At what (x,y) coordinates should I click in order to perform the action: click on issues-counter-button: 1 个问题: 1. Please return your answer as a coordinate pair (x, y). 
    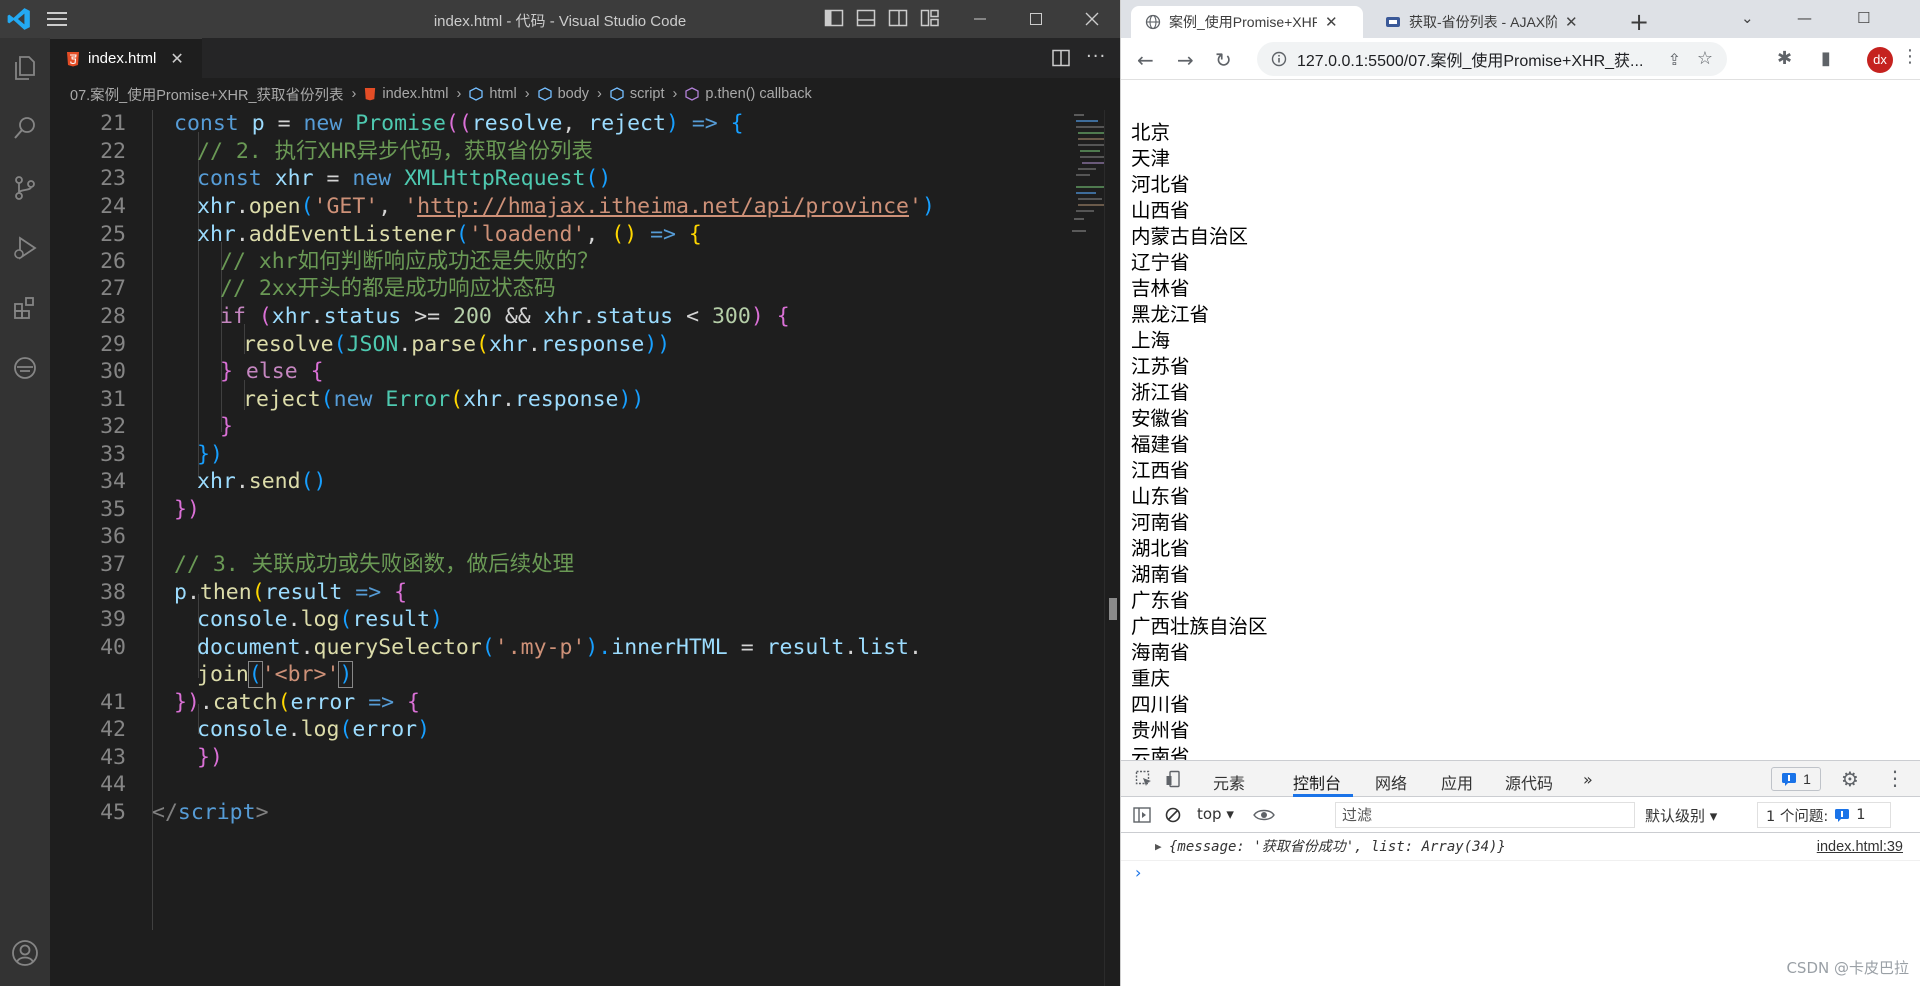
    Looking at the image, I should click on (1824, 815).